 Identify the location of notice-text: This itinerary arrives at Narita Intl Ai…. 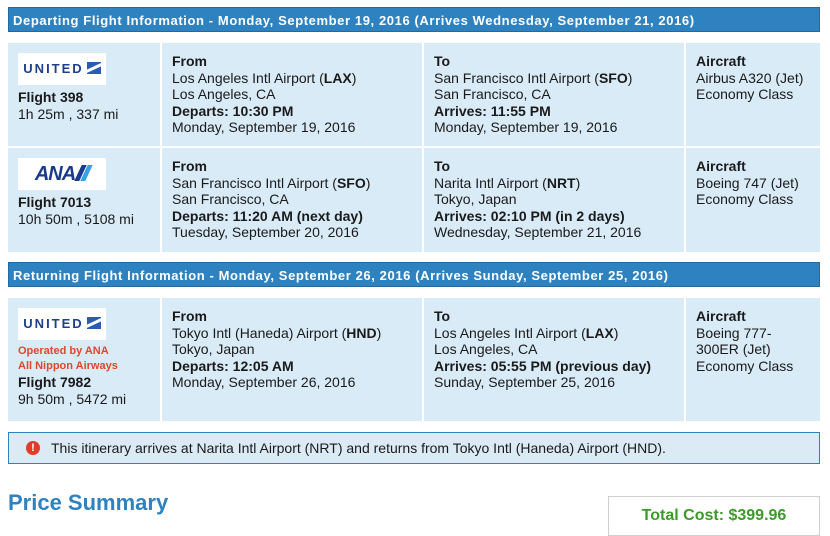
(358, 448).